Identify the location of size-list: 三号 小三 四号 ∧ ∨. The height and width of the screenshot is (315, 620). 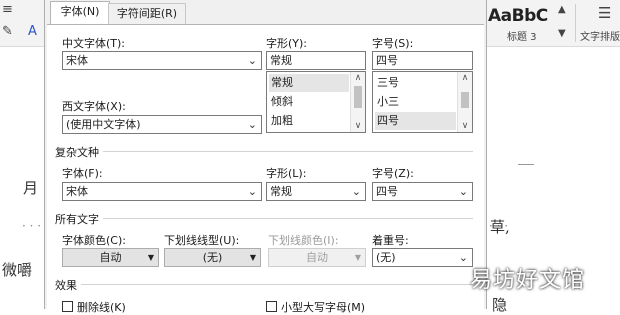
(422, 102).